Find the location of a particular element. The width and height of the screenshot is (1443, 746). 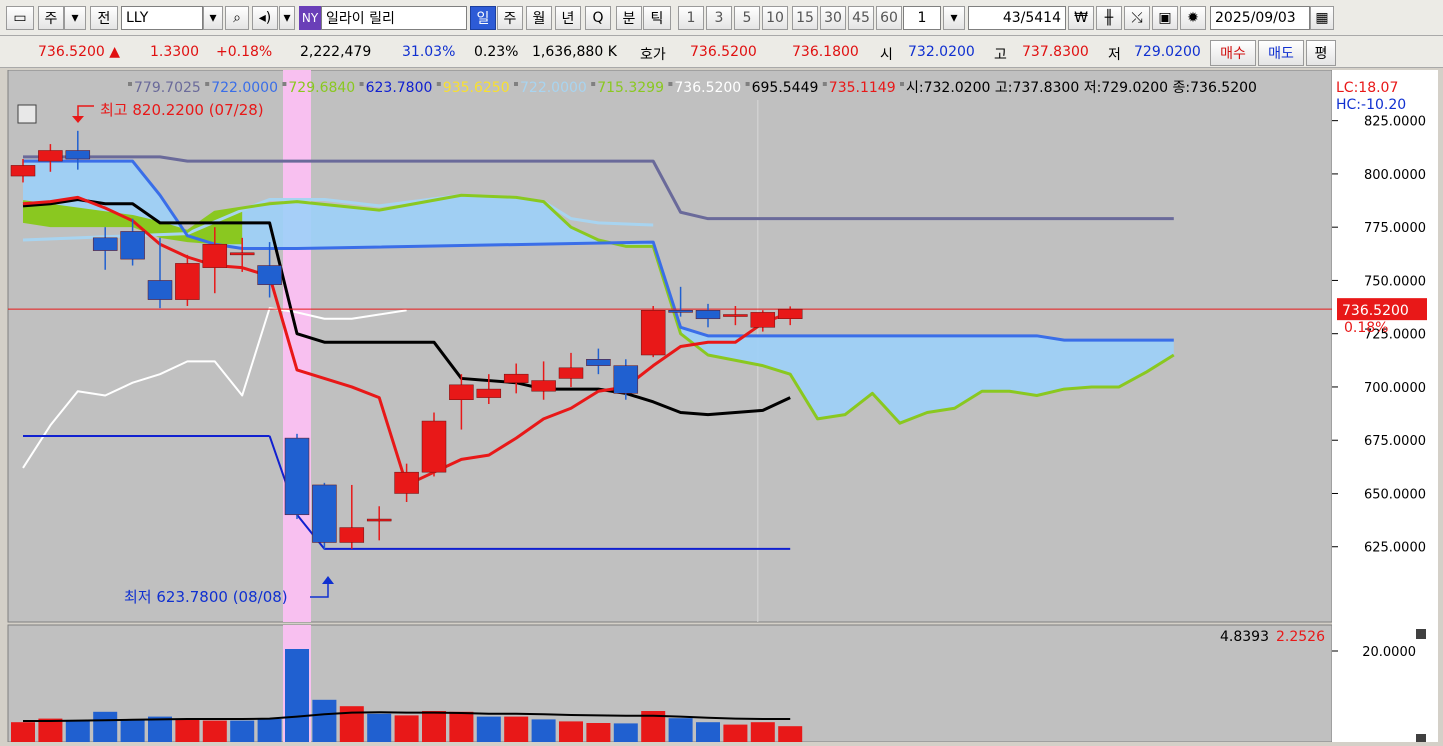

hoga-label: 호가 is located at coordinates (653, 55).